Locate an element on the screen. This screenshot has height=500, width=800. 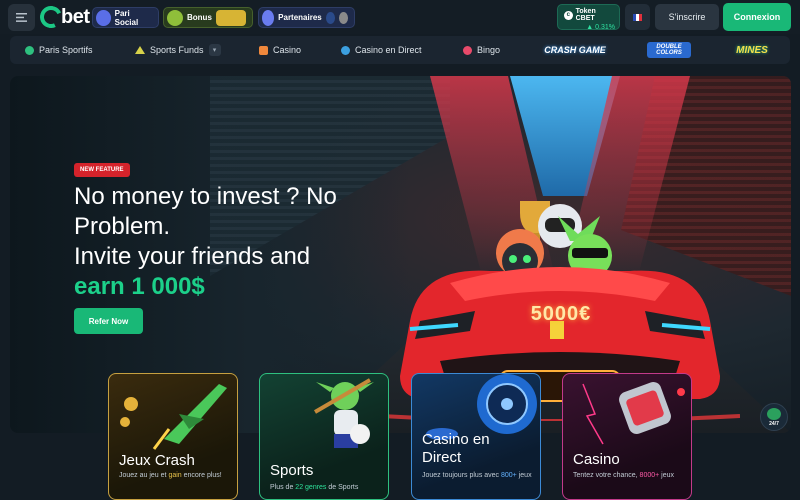
category-card-casino: Casino Tentez votre chance, 8000+ jeux is located at coordinates (627, 436).